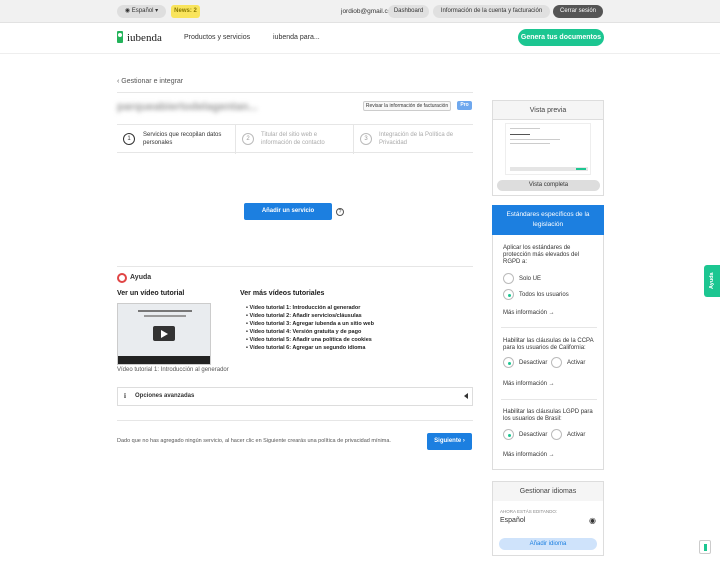 This screenshot has height=561, width=720. I want to click on preview-title: Vista previa, so click(548, 110).